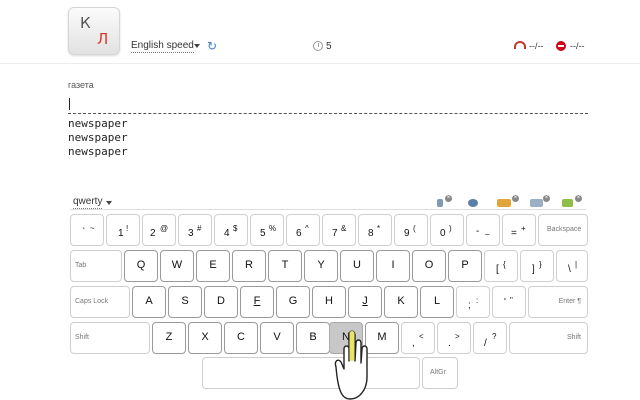 The height and width of the screenshot is (400, 640). I want to click on key-primary: 2, so click(153, 233).